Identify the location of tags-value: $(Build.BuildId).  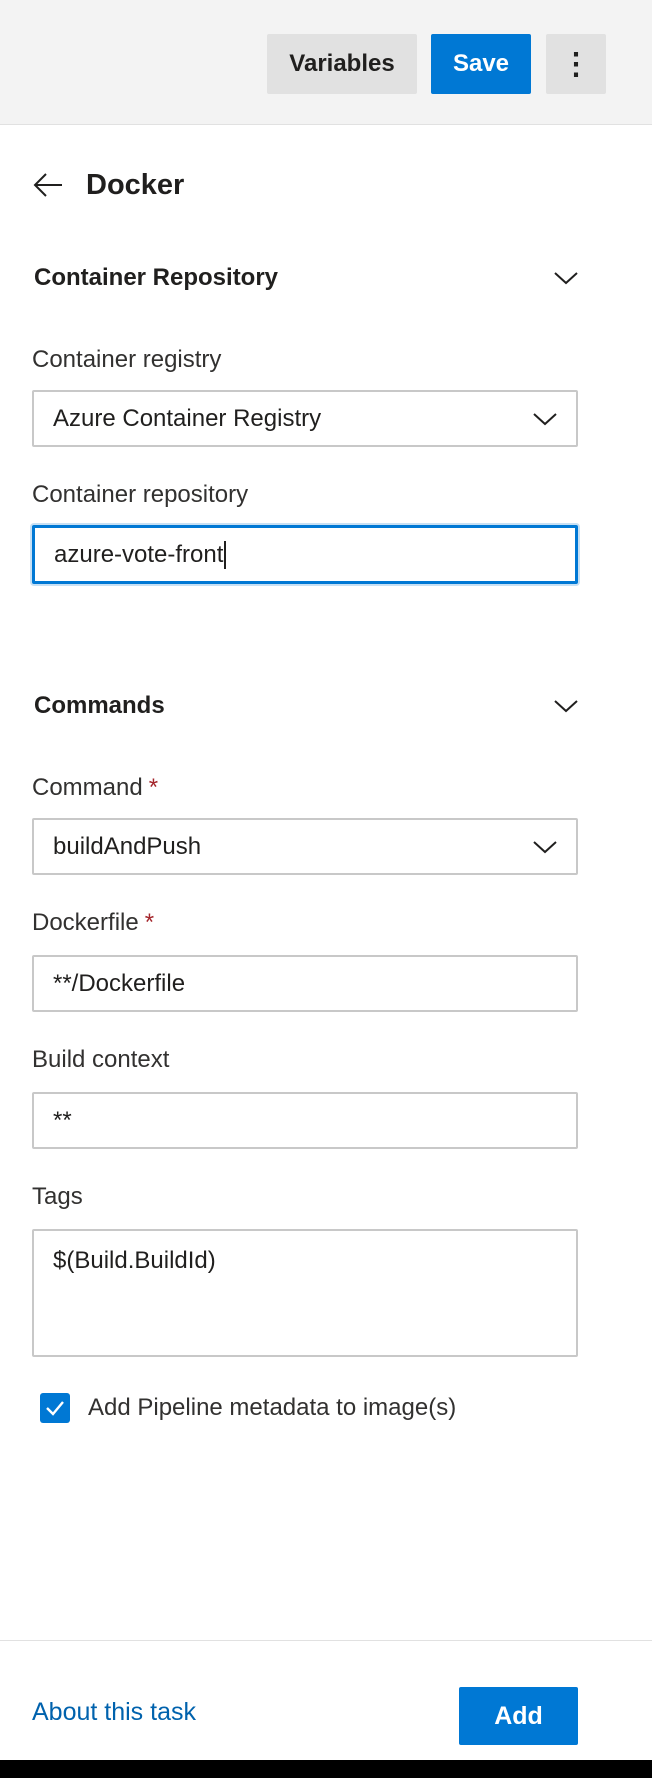
(134, 1260).